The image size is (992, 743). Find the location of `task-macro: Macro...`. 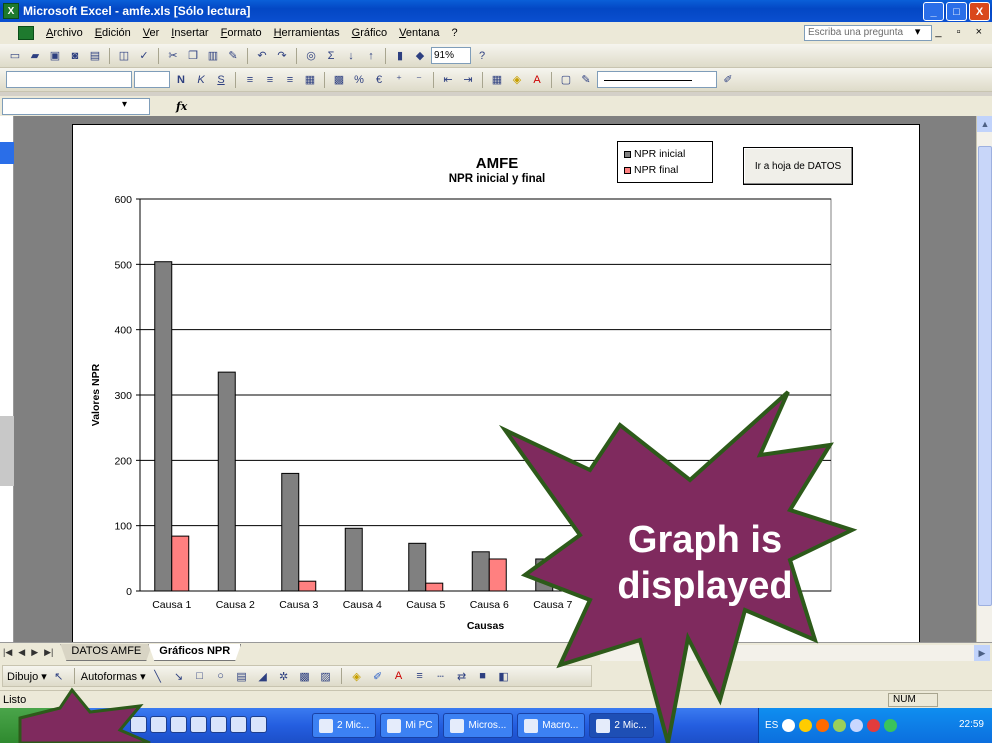

task-macro: Macro... is located at coordinates (551, 725).